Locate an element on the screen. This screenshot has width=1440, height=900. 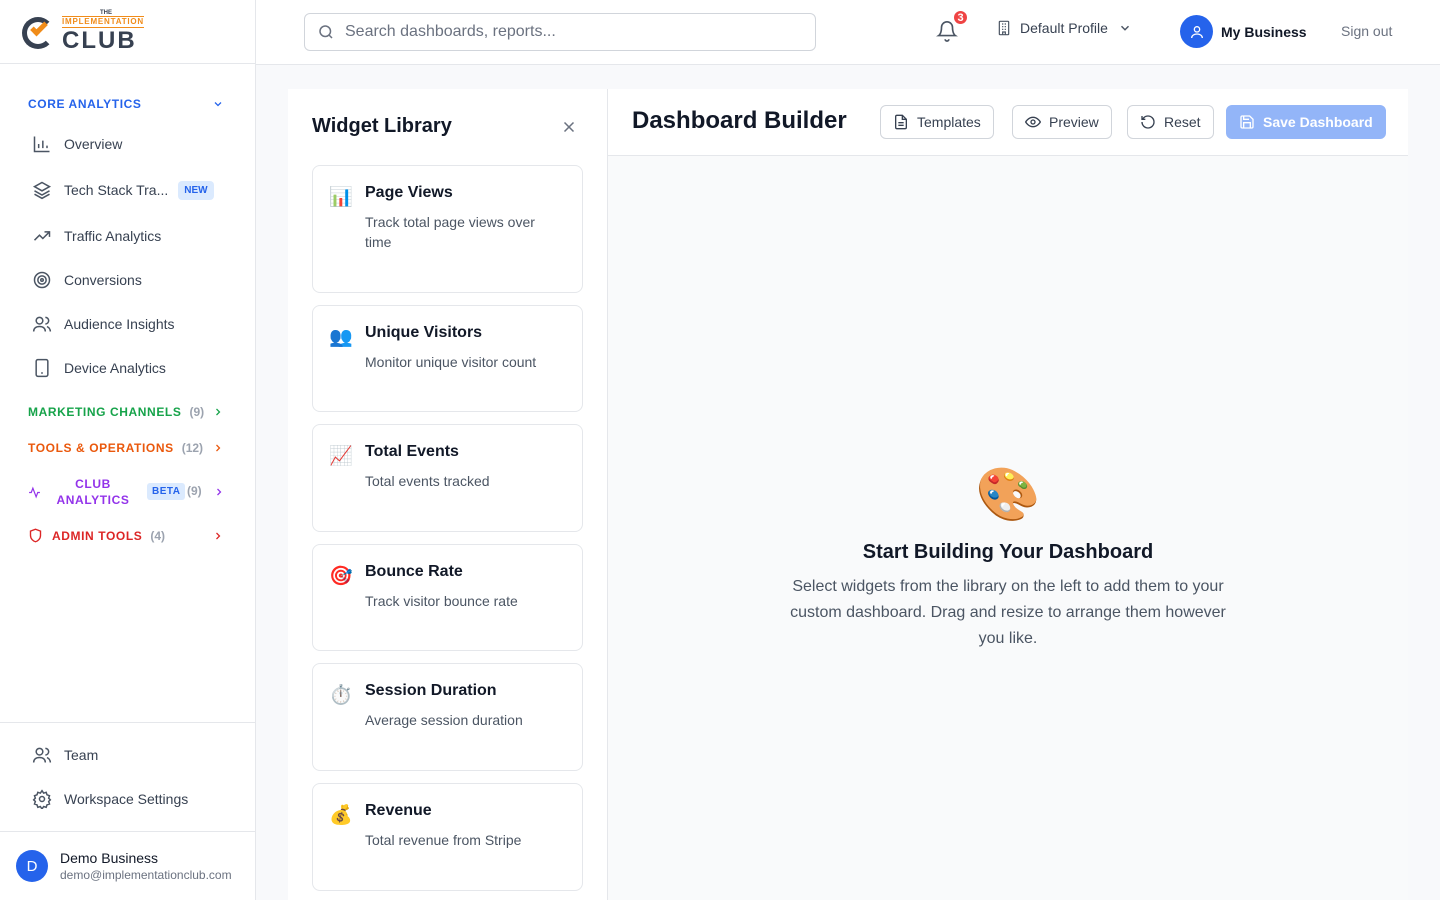
section-count: (12) is located at coordinates (192, 448).